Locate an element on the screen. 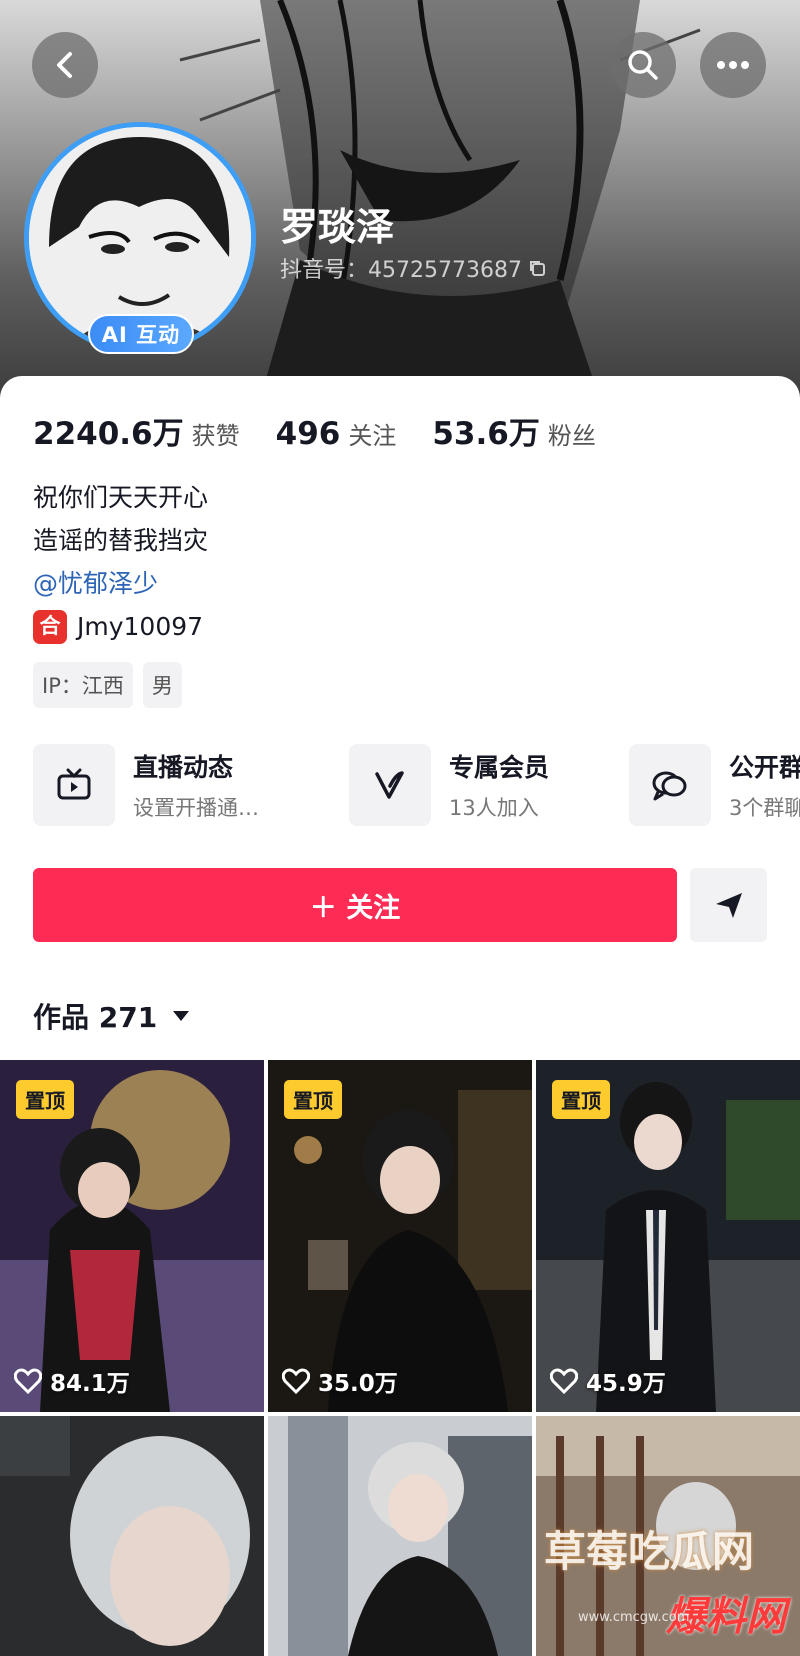  ai-interaction-badge: AI 互动 is located at coordinates (141, 334).